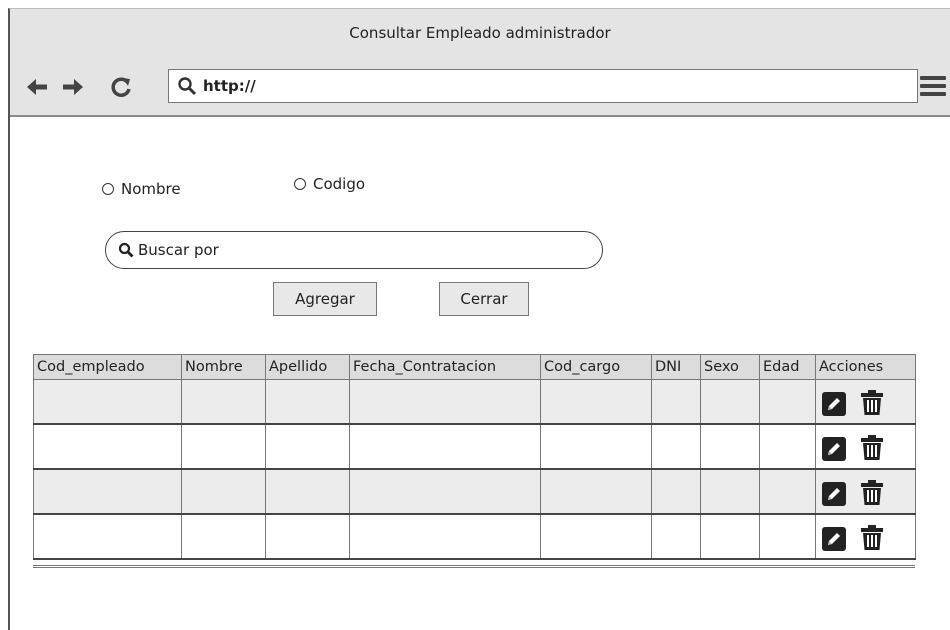 The height and width of the screenshot is (630, 950). What do you see at coordinates (73, 87) in the screenshot?
I see `arrow-right-icon` at bounding box center [73, 87].